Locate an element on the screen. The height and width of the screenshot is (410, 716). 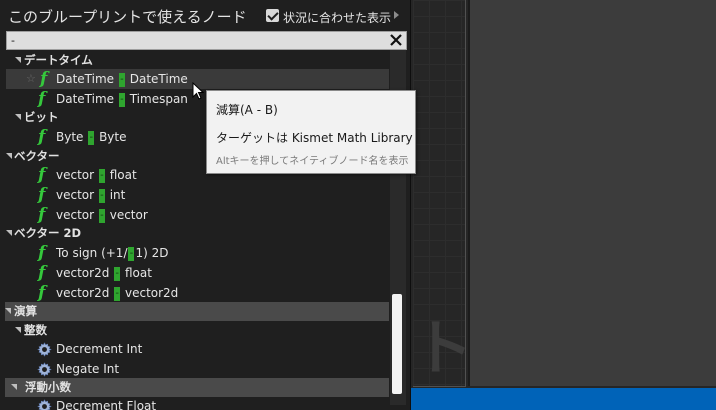
category-label: 演算 is located at coordinates (25, 311).